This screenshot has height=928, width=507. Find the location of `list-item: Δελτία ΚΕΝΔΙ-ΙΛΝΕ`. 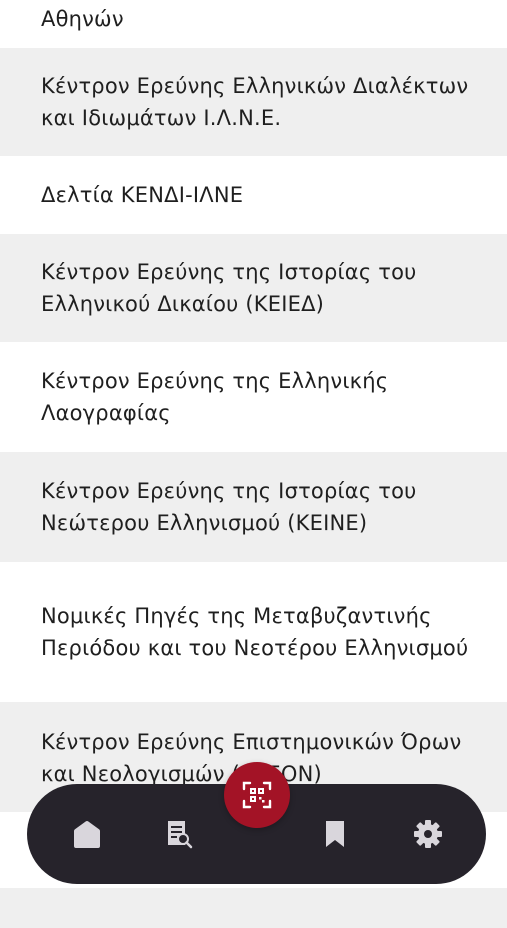

list-item: Δελτία ΚΕΝΔΙ-ΙΛΝΕ is located at coordinates (253, 195).